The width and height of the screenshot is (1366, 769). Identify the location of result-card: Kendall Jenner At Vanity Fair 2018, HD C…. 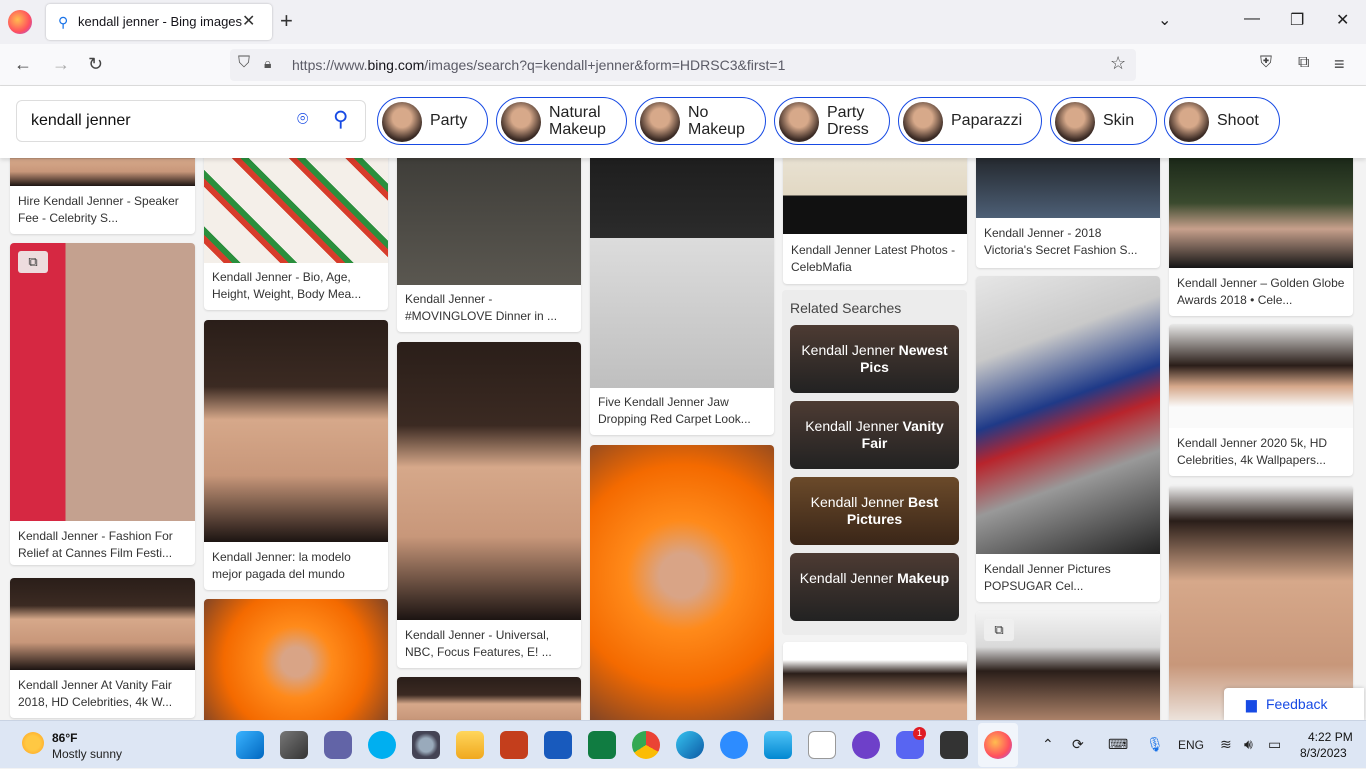
(102, 648).